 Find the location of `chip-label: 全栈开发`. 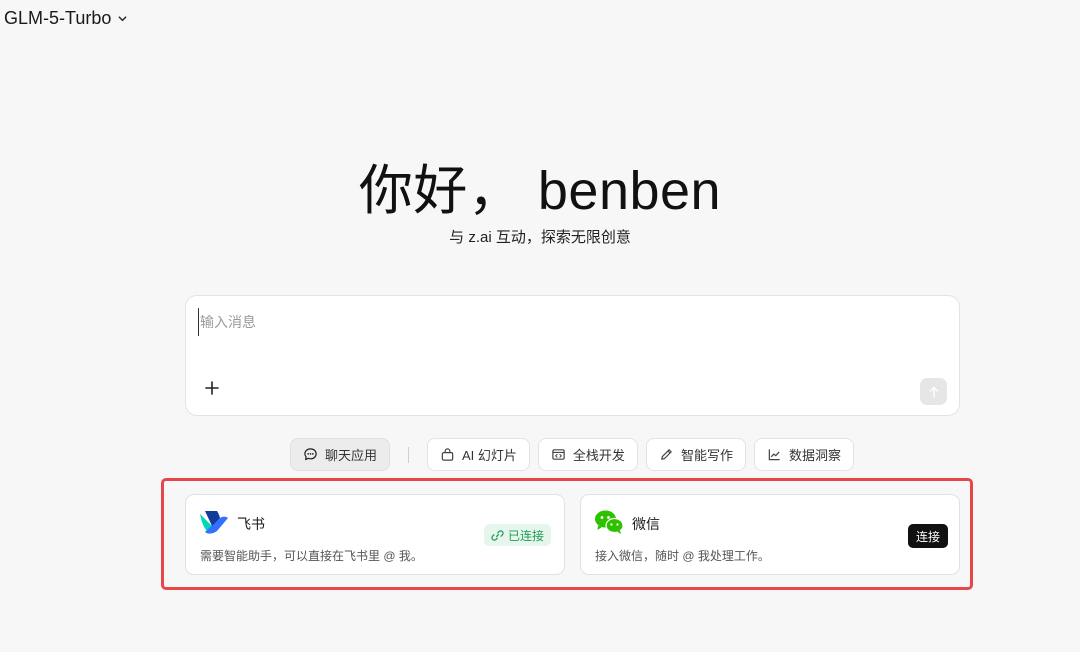

chip-label: 全栈开发 is located at coordinates (598, 455).